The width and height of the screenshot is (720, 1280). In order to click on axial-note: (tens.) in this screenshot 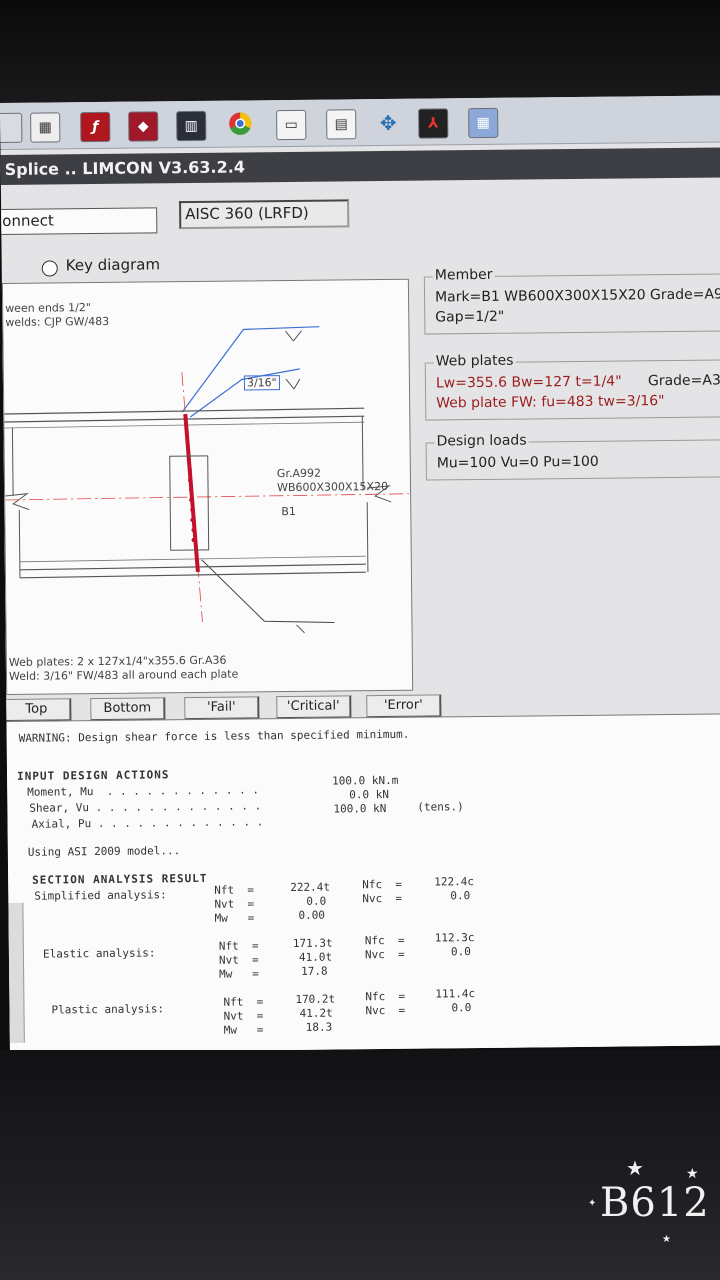, I will do `click(440, 807)`.